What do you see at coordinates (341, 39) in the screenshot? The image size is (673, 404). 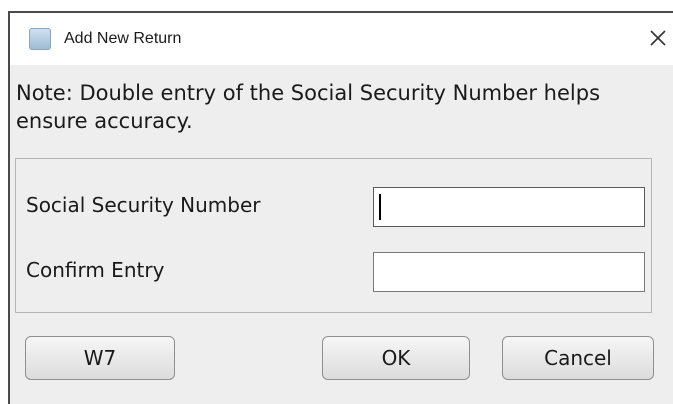 I see `title-bar: Add New Return` at bounding box center [341, 39].